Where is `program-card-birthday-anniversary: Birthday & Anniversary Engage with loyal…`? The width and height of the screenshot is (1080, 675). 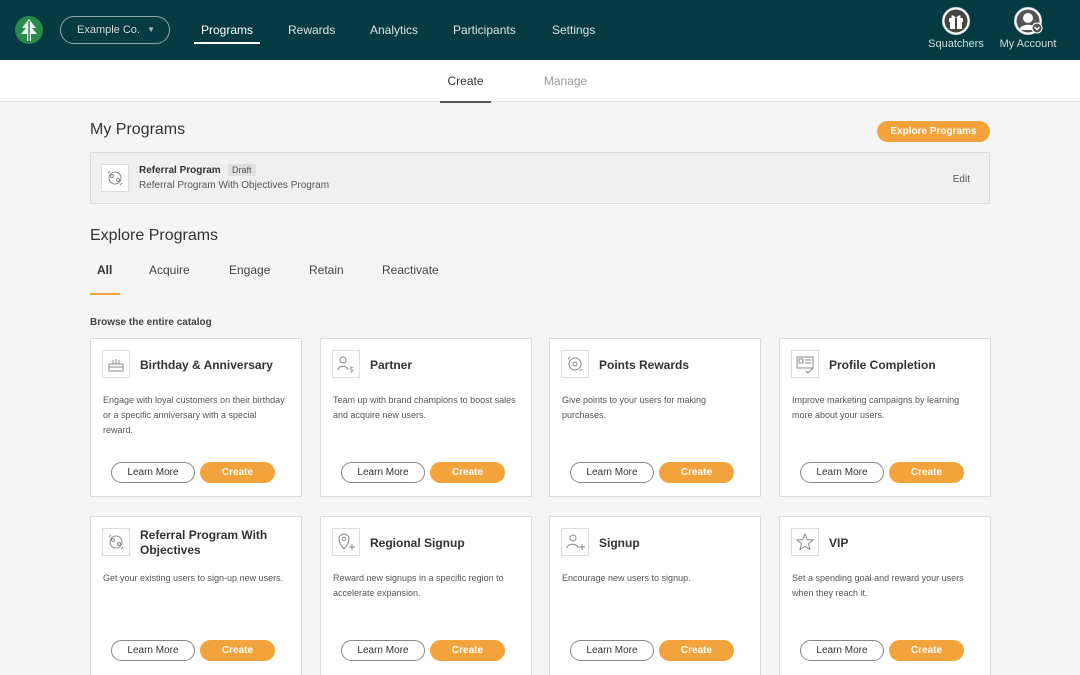 program-card-birthday-anniversary: Birthday & Anniversary Engage with loyal… is located at coordinates (196, 417).